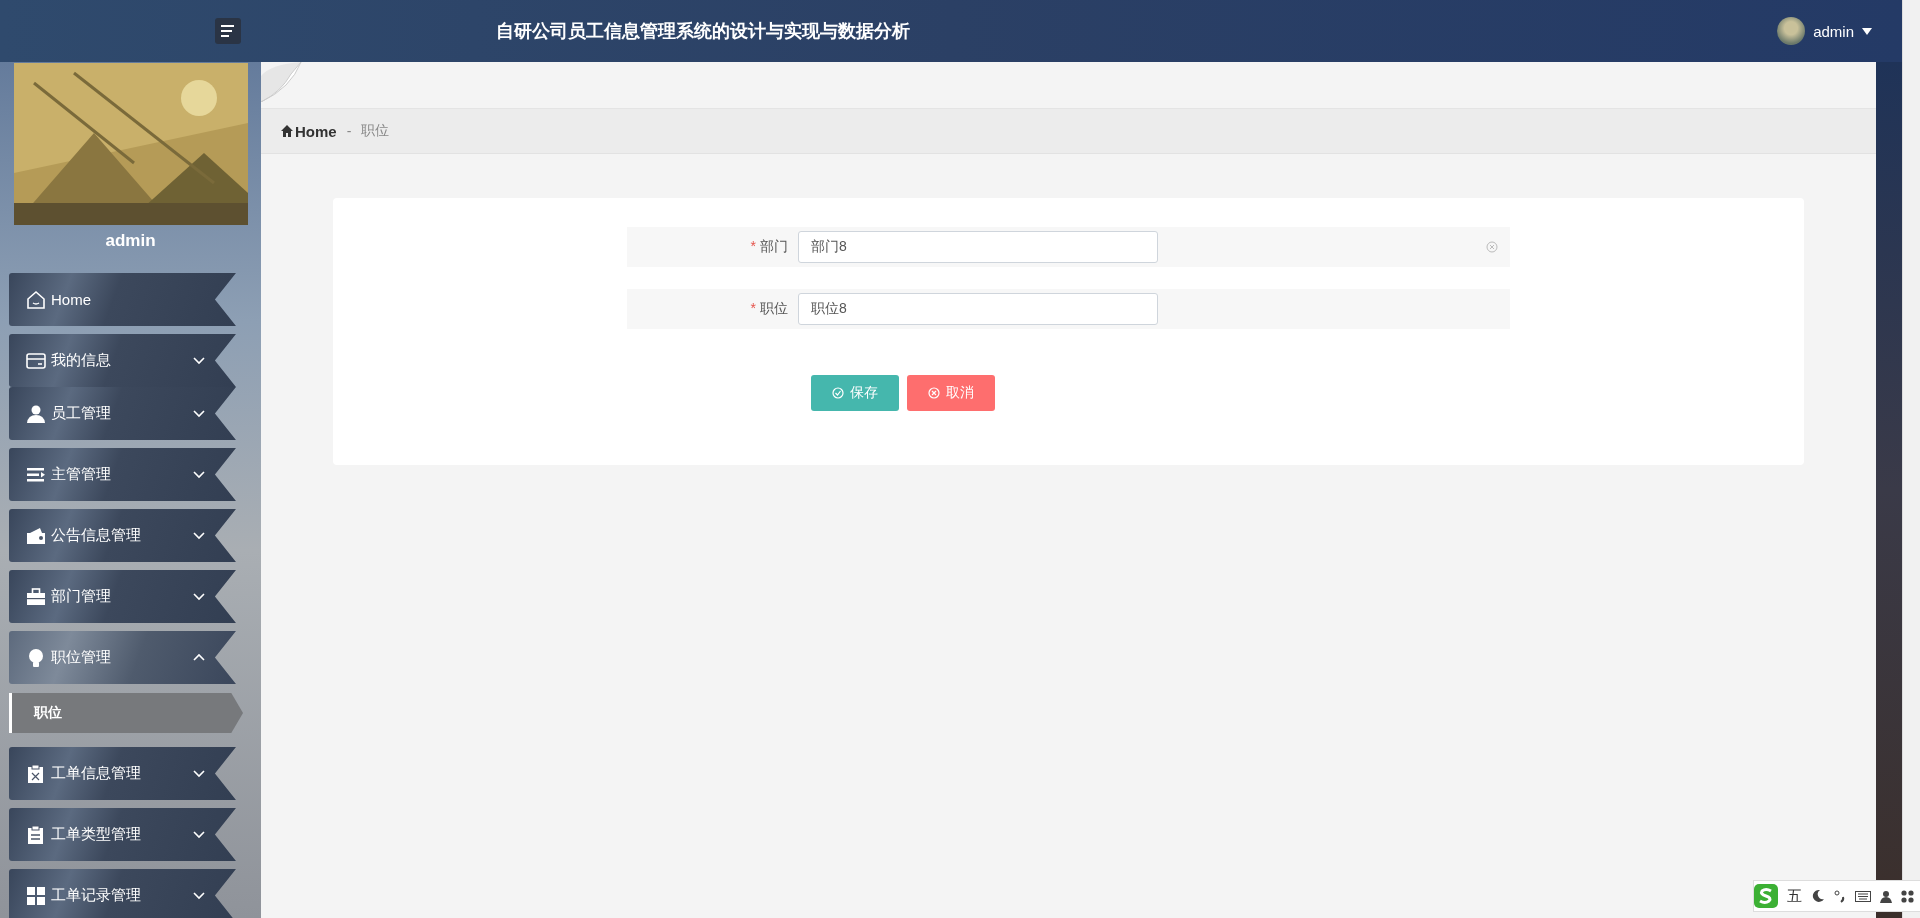  Describe the element at coordinates (1840, 896) in the screenshot. I see `punctuation-icon` at that location.